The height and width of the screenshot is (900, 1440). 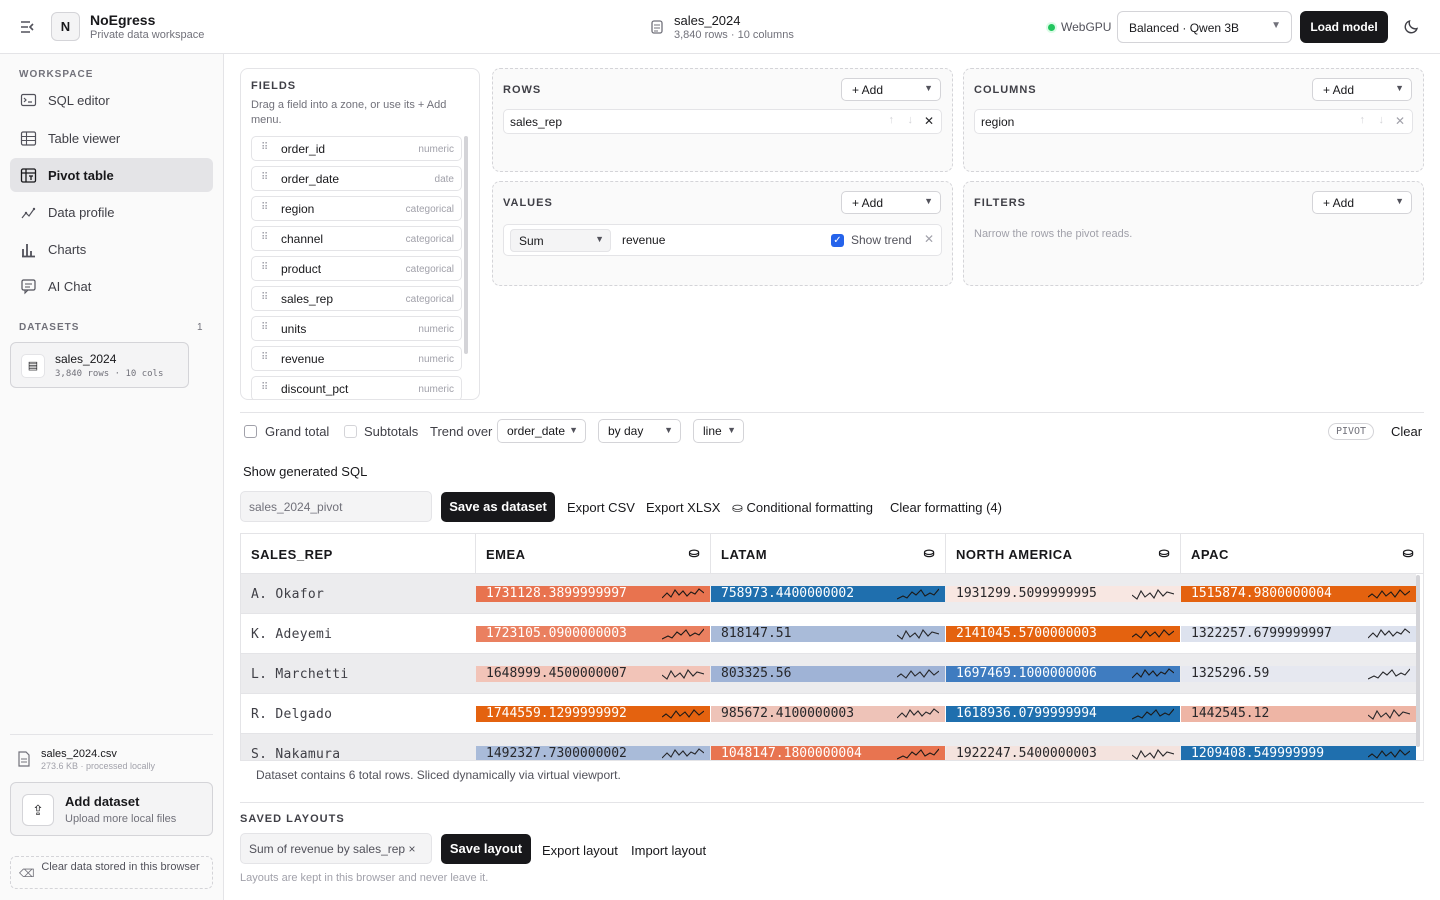 What do you see at coordinates (828, 594) in the screenshot?
I see `pivot-cell: 758973.4400000002` at bounding box center [828, 594].